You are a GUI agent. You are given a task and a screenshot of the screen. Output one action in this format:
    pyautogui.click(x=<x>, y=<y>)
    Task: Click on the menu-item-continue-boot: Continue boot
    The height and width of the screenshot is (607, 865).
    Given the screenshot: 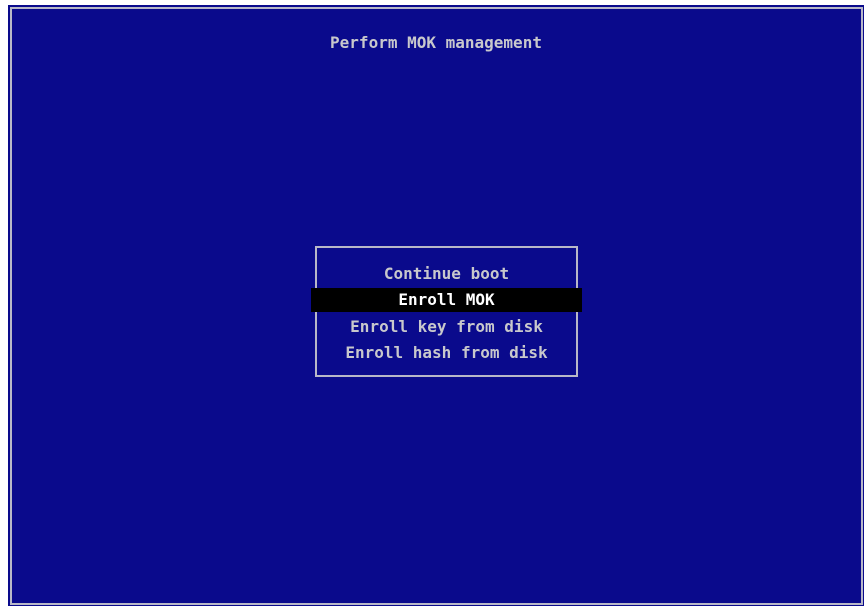 What is the action you would take?
    pyautogui.click(x=446, y=274)
    